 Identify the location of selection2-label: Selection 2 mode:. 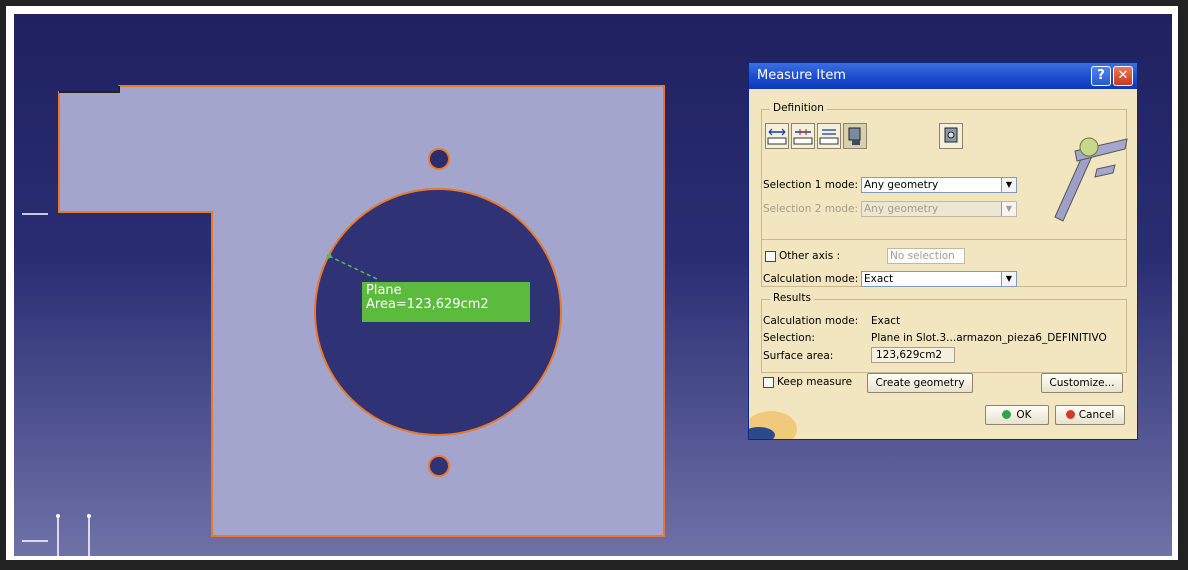
(811, 209).